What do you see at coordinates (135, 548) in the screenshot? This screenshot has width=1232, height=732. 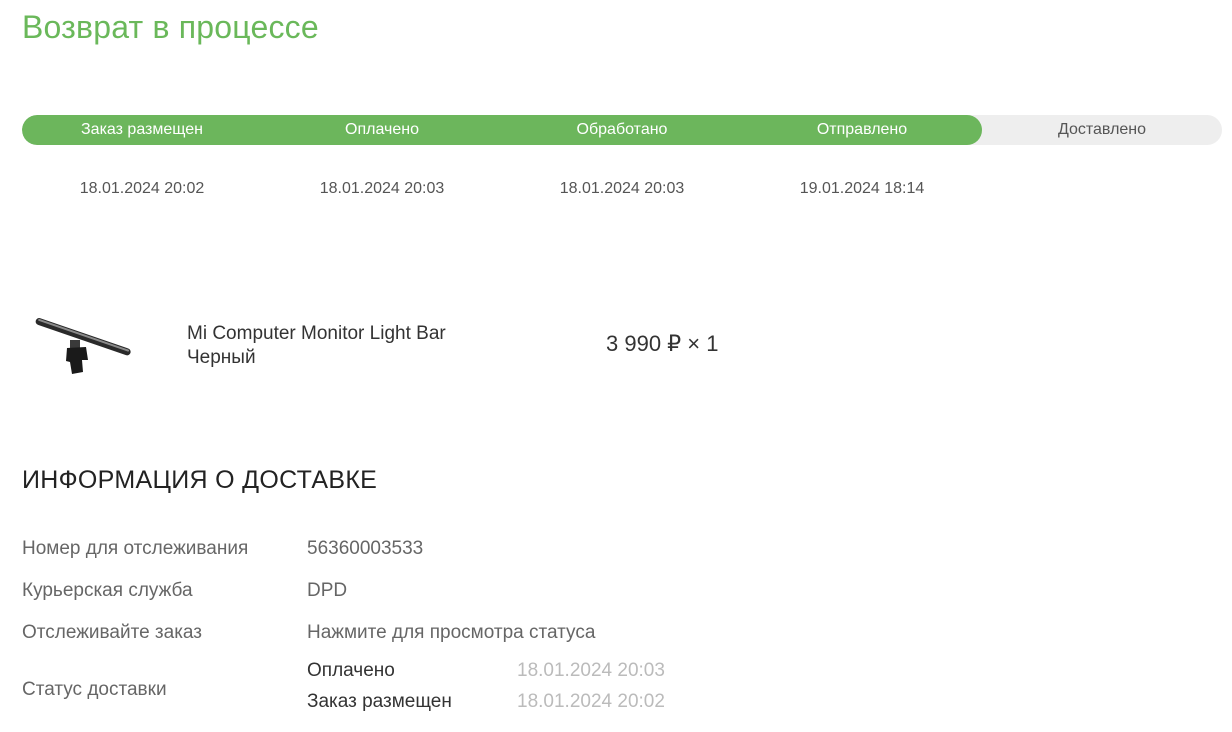 I see `tracking-number-label: Номер для отслеживания` at bounding box center [135, 548].